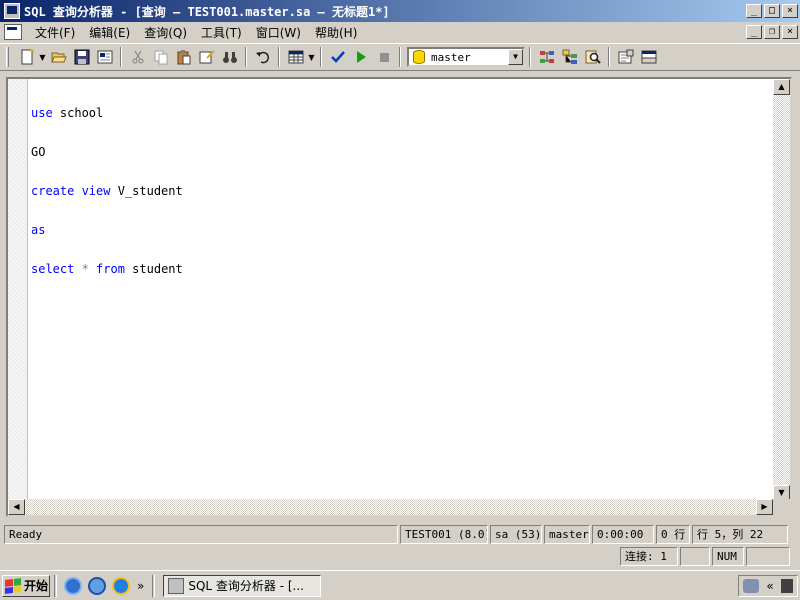 This screenshot has height=600, width=800. I want to click on paste-icon, so click(183, 57).